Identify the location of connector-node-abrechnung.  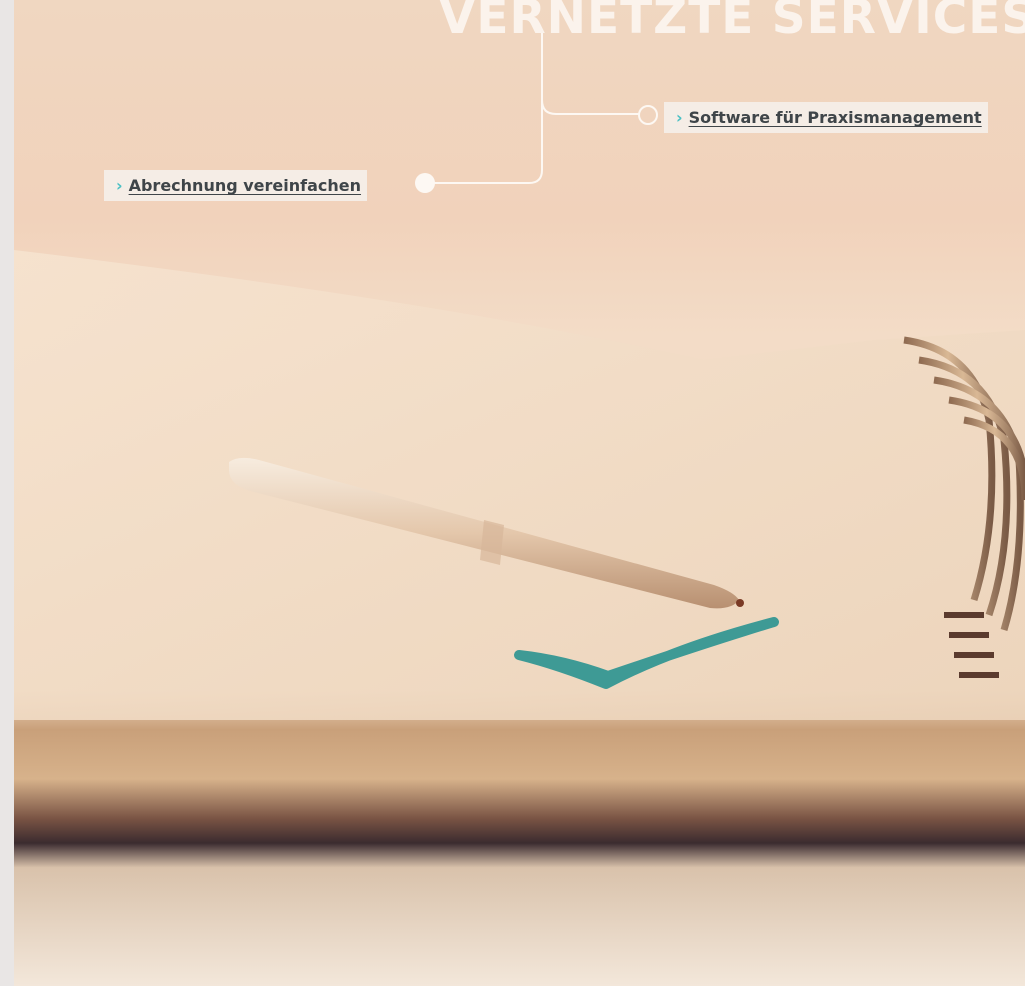
(425, 183).